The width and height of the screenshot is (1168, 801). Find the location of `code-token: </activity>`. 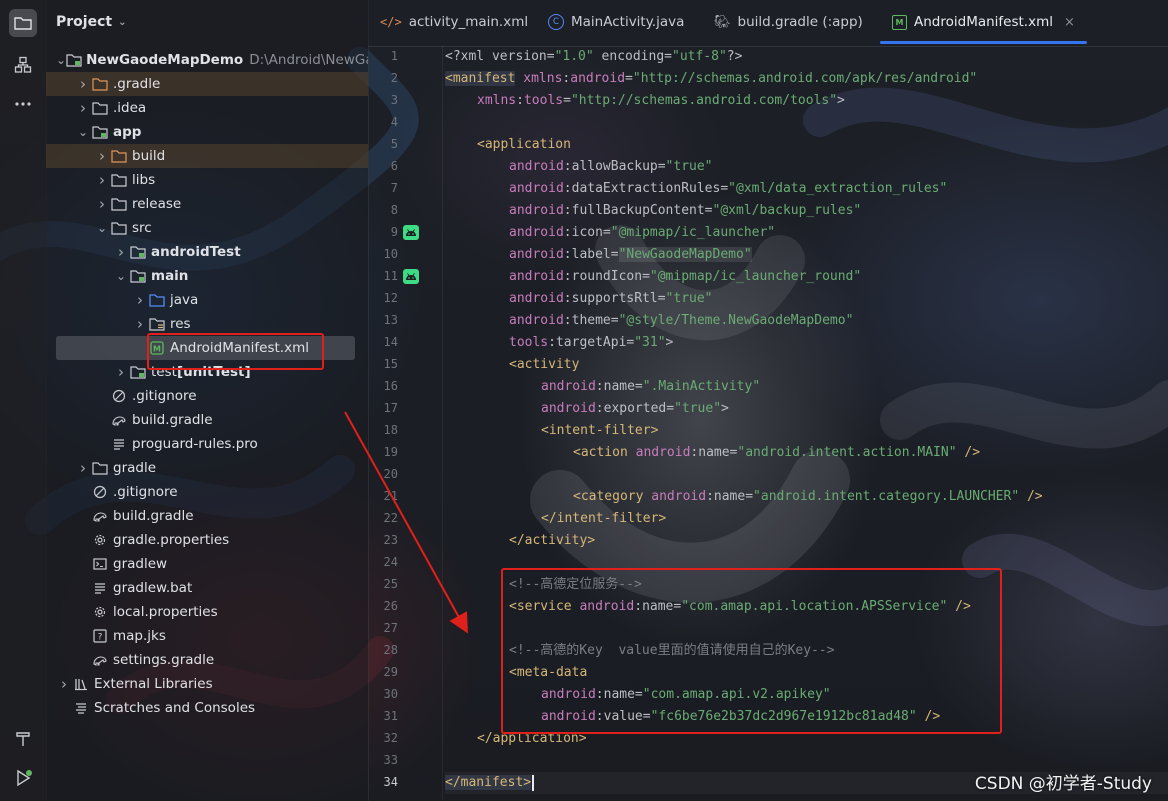

code-token: </activity> is located at coordinates (552, 540).